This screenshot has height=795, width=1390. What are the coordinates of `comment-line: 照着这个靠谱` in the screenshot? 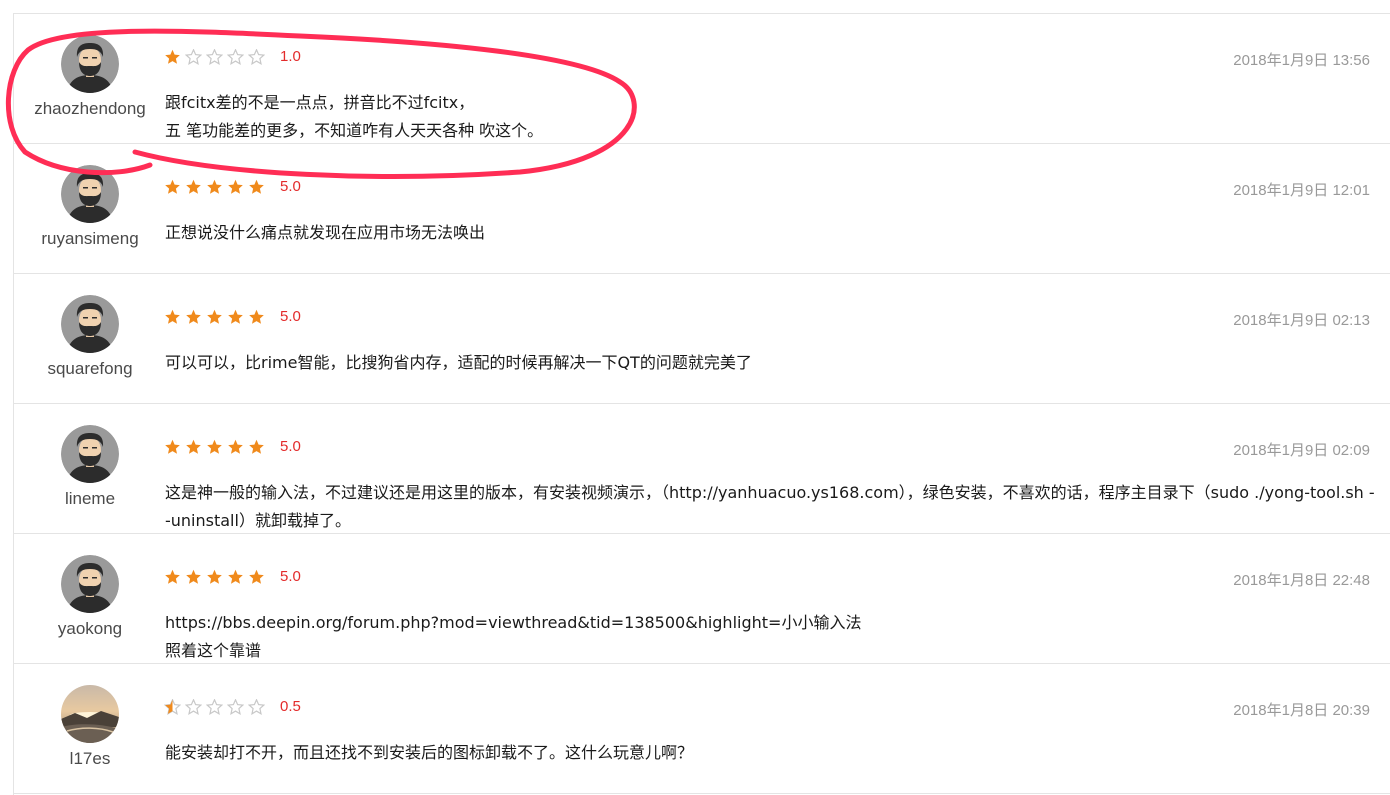 It's located at (213, 650).